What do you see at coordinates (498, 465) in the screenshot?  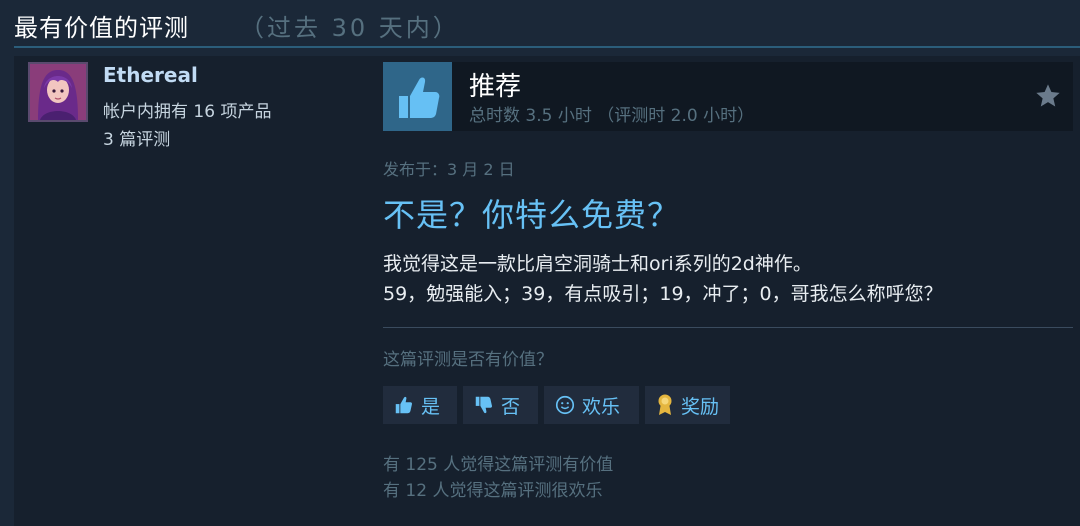 I see `helpful-count: 有 125 人觉得这篇评测有价值` at bounding box center [498, 465].